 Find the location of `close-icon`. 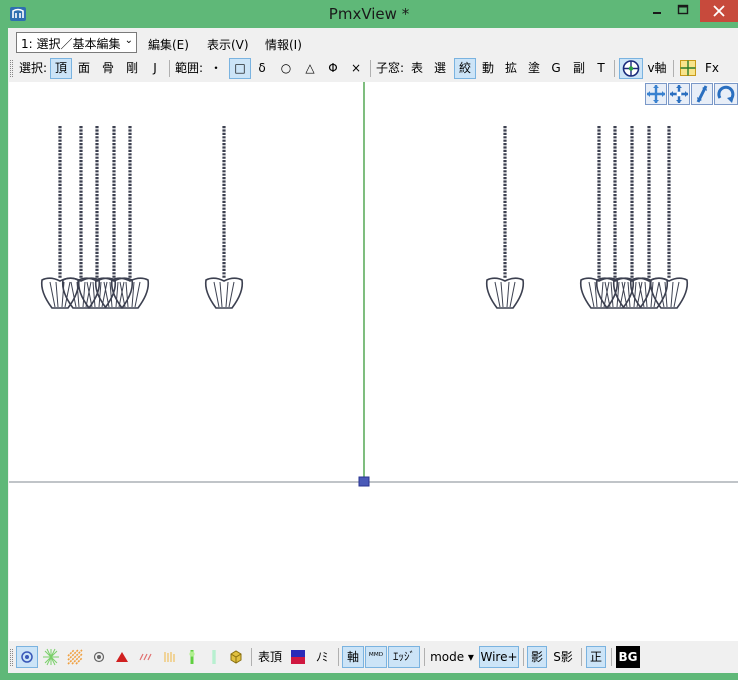

close-icon is located at coordinates (719, 11).